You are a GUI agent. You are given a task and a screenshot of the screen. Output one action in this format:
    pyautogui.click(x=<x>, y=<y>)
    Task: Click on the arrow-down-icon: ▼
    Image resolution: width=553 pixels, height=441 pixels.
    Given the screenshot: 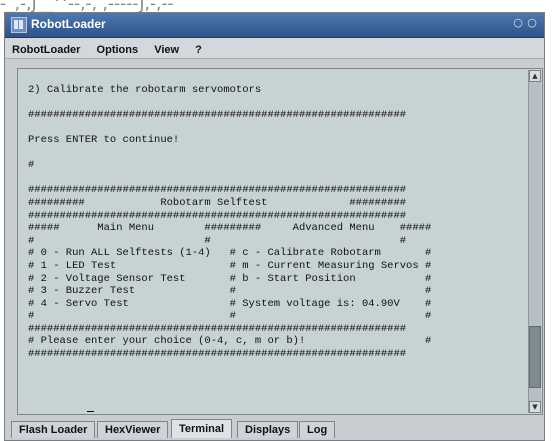 What is the action you would take?
    pyautogui.click(x=535, y=407)
    